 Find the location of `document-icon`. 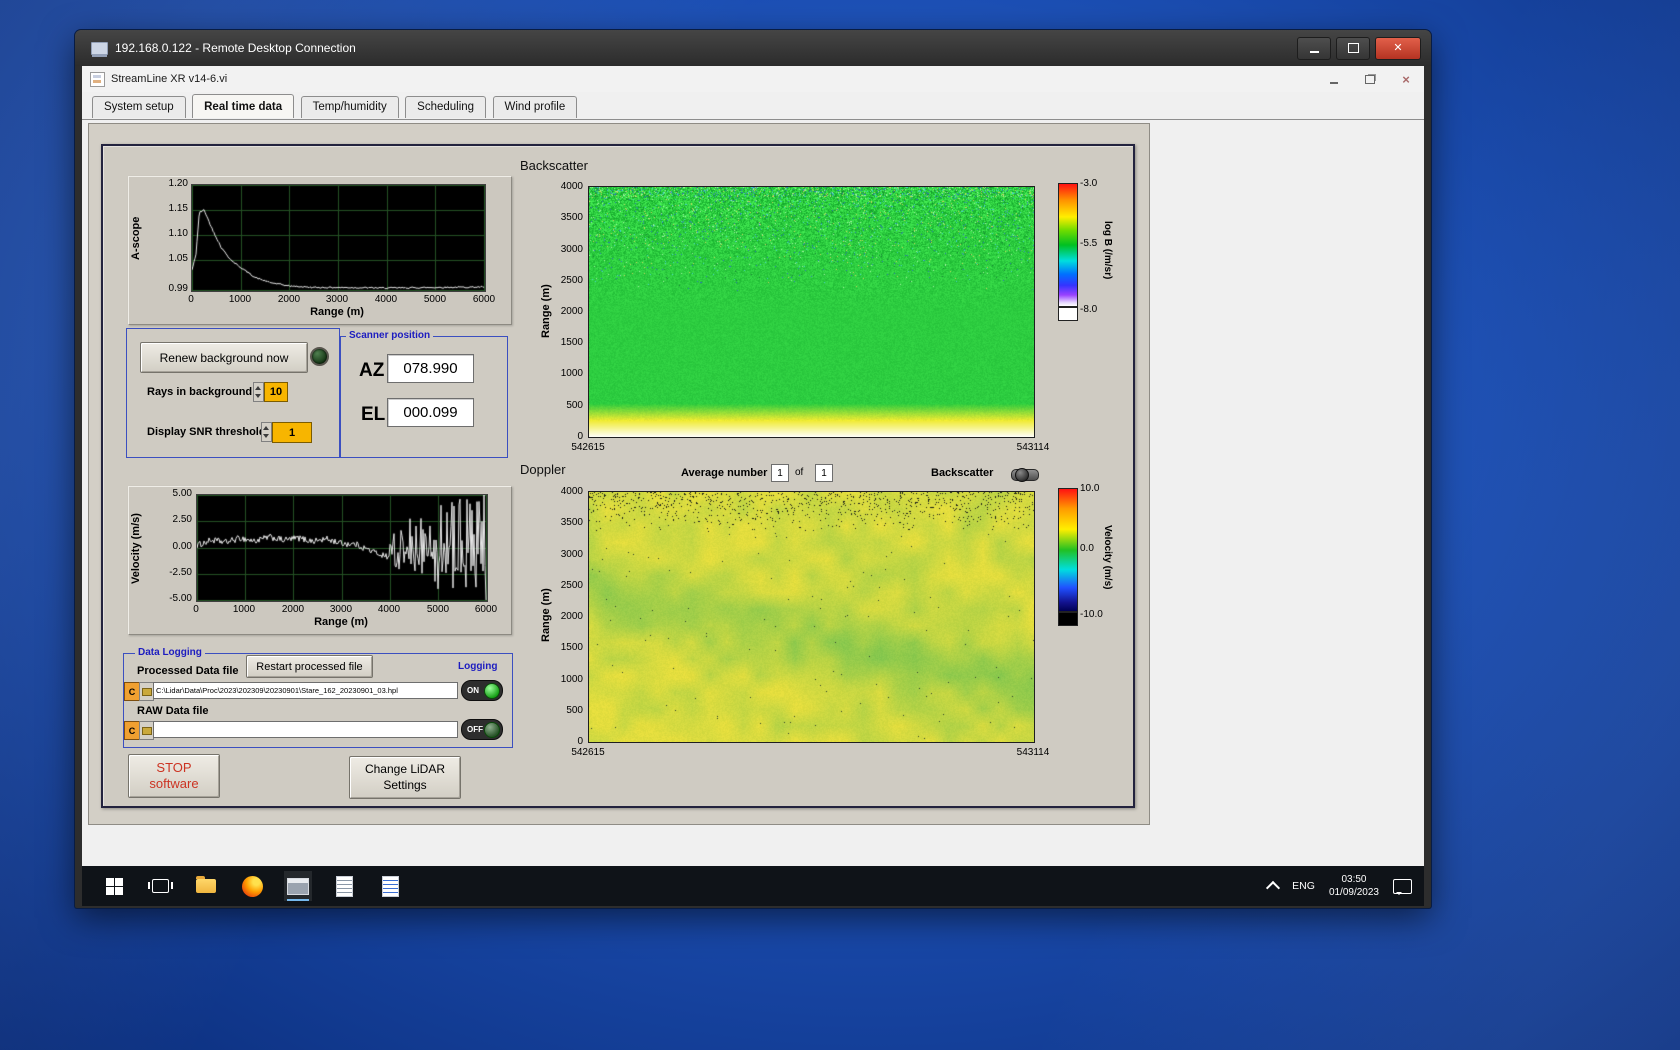

document-icon is located at coordinates (344, 886).